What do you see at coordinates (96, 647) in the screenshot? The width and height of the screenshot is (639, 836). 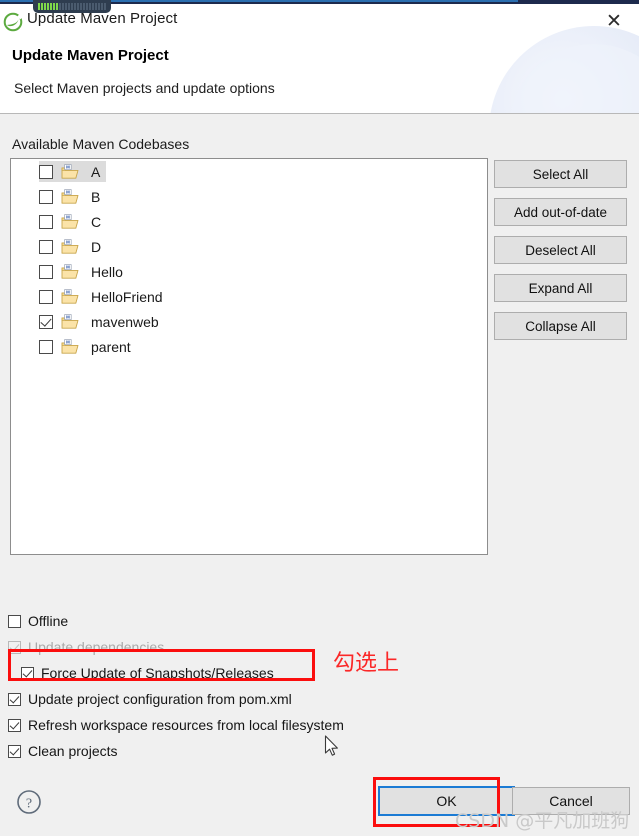 I see `option-label: Update dependencies` at bounding box center [96, 647].